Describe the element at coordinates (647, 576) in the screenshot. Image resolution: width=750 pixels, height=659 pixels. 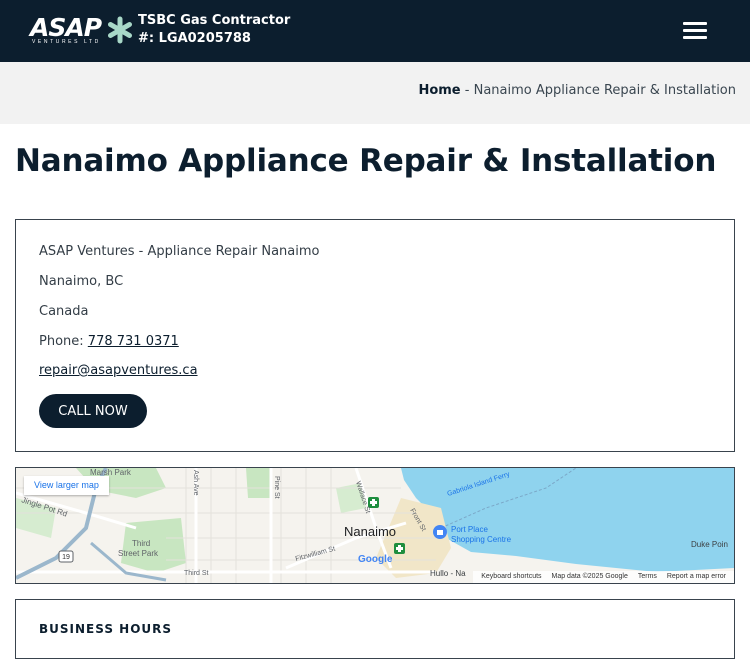
I see `terms-link: Terms` at that location.